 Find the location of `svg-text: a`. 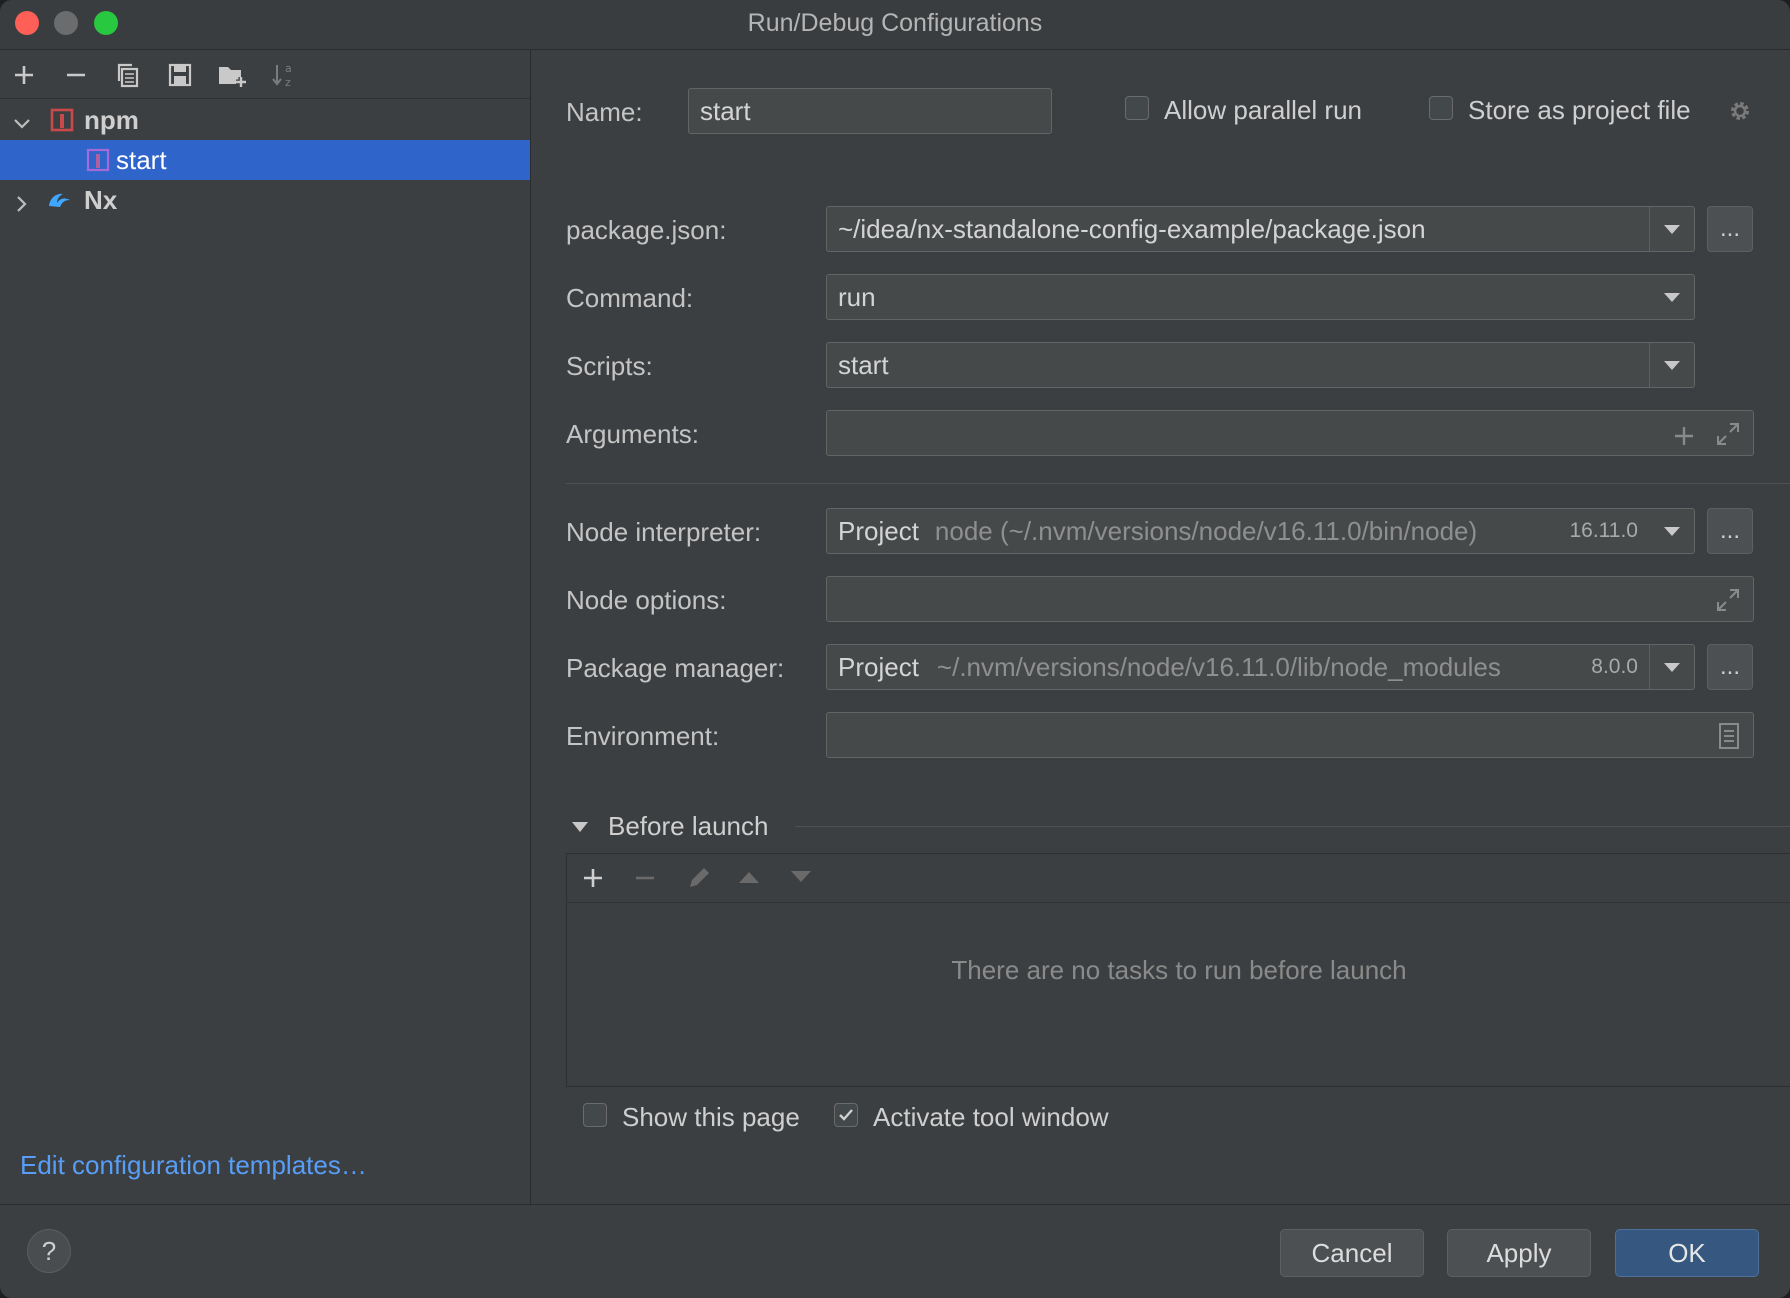

svg-text: a is located at coordinates (288, 68).